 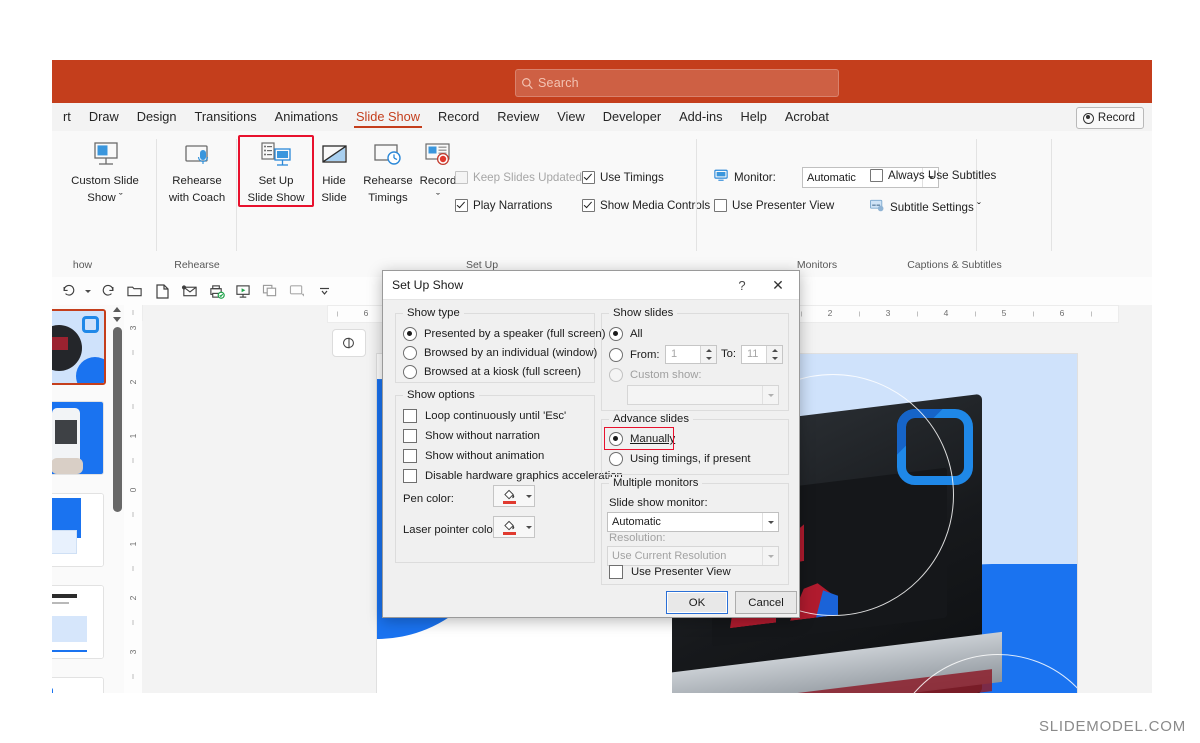 What do you see at coordinates (104, 117) in the screenshot?
I see `tab-draw: Draw` at bounding box center [104, 117].